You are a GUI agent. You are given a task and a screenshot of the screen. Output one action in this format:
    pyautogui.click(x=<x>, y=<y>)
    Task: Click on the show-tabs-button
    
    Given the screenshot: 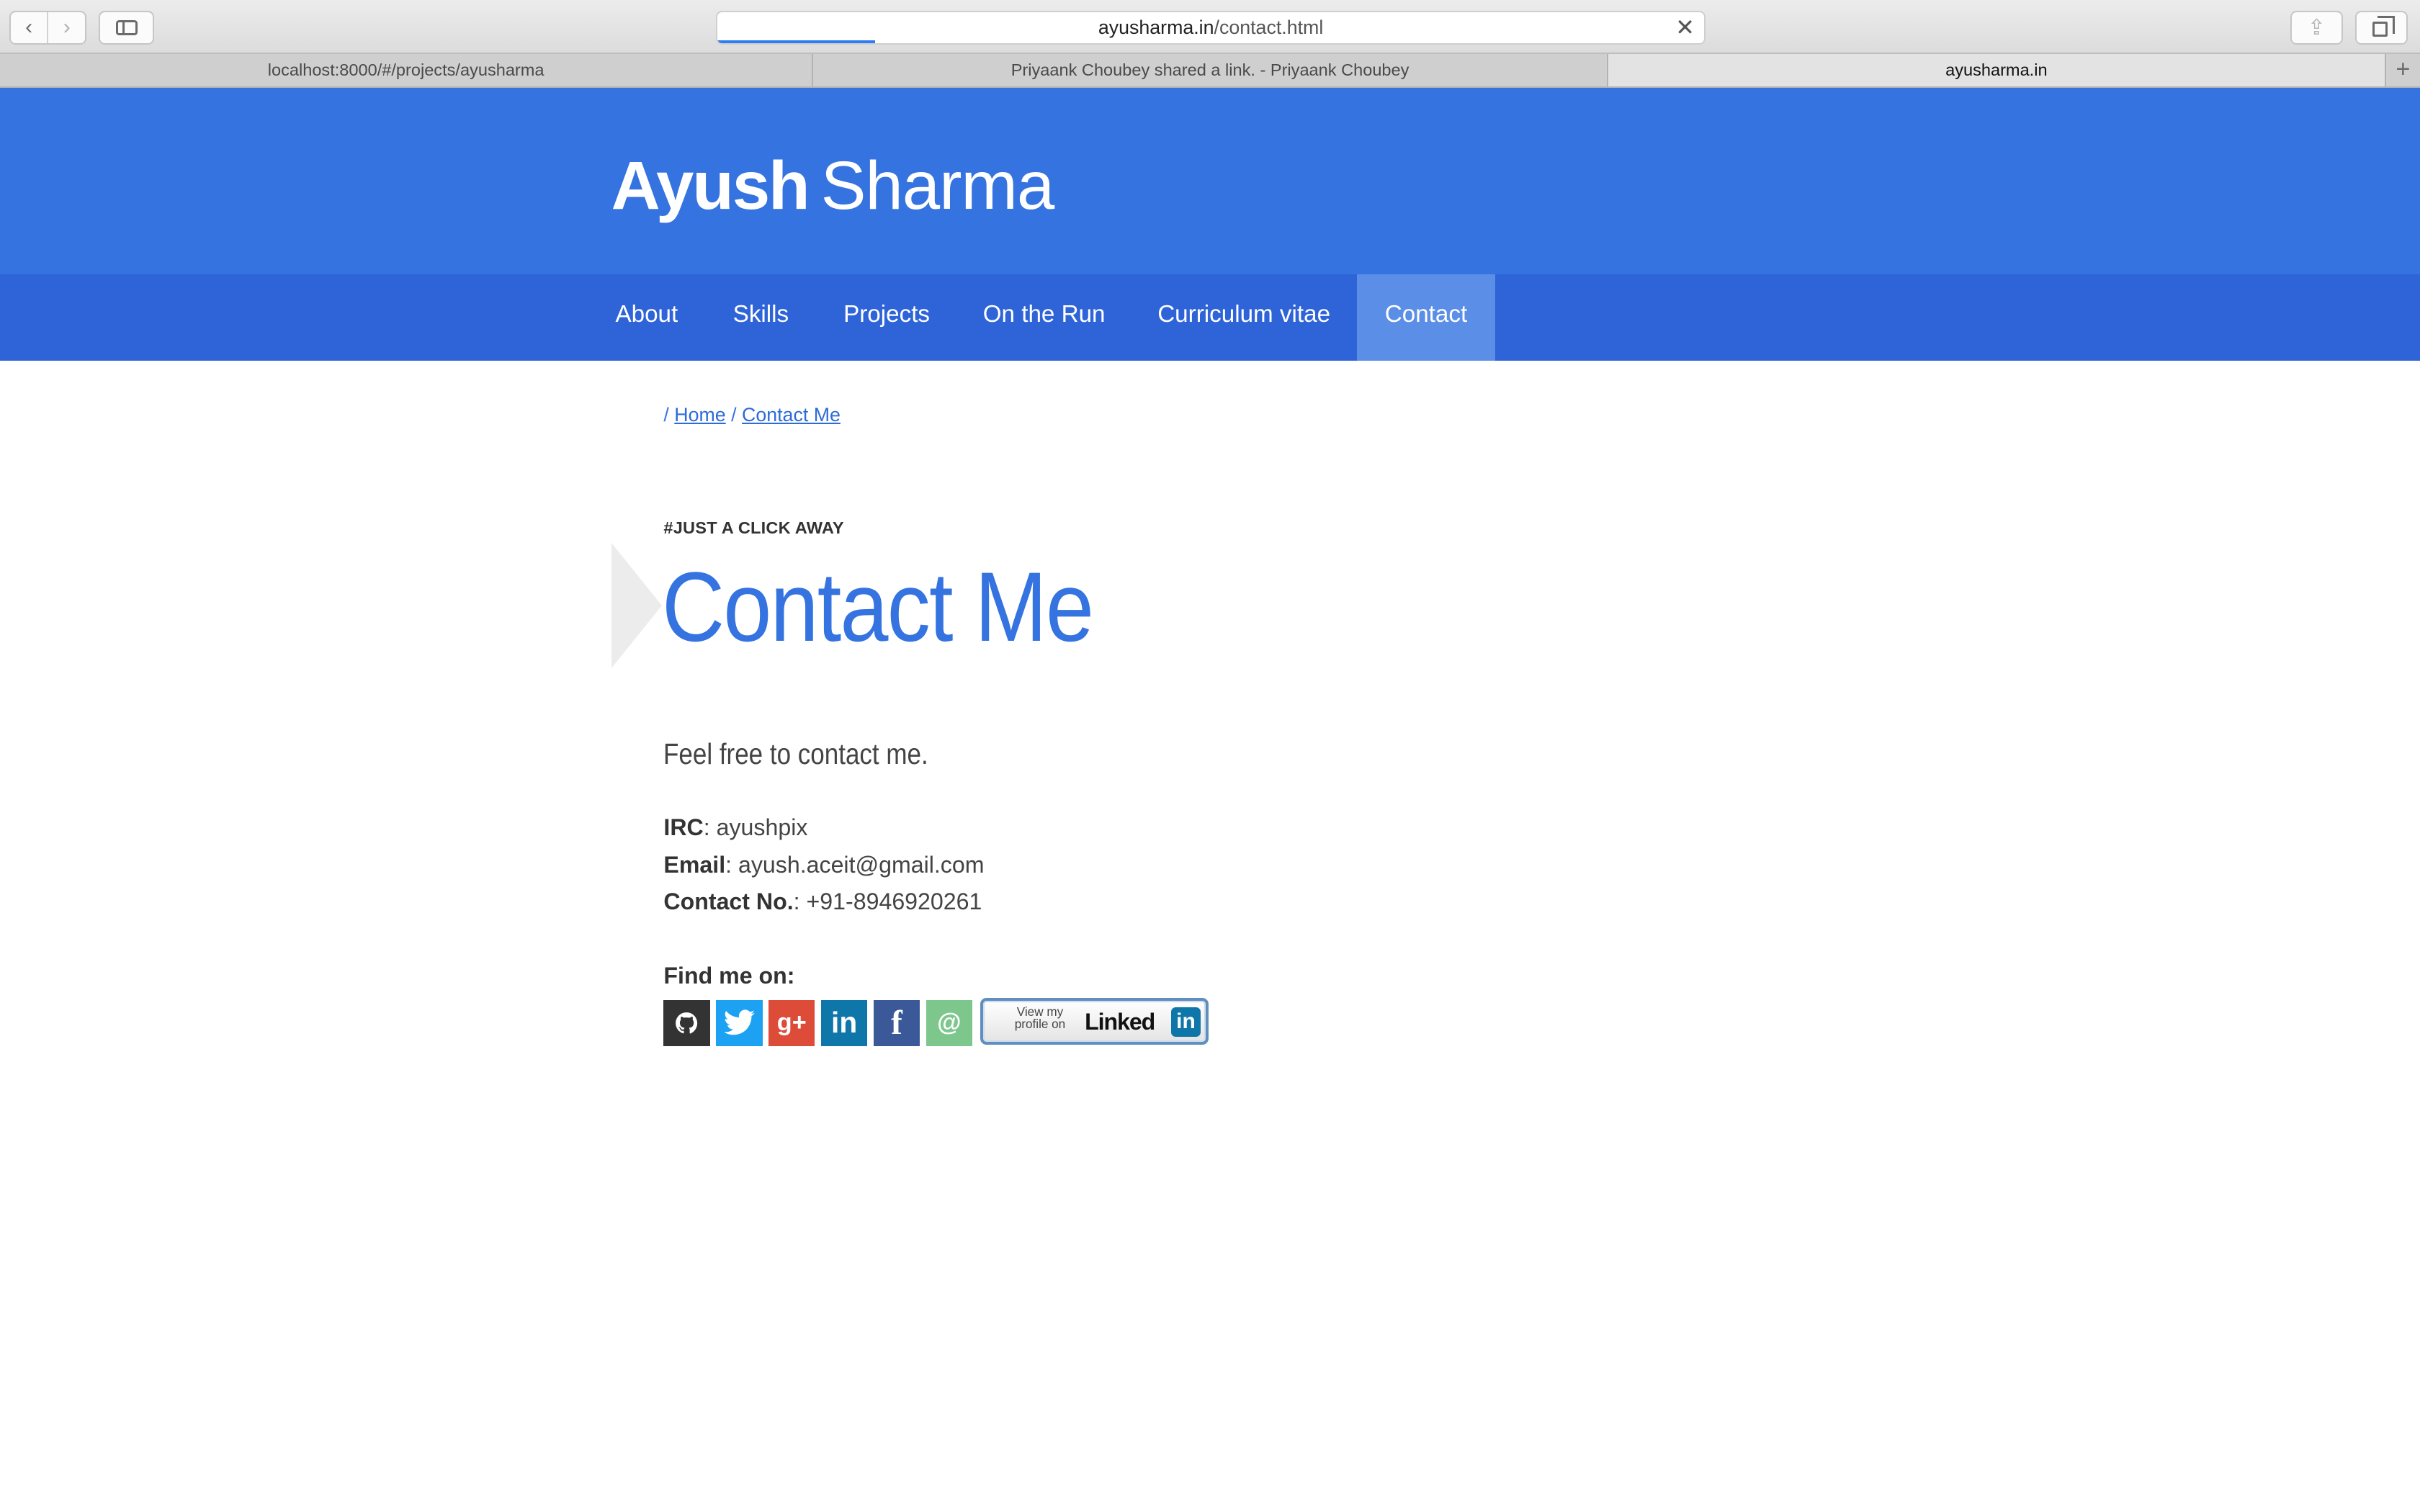 What is the action you would take?
    pyautogui.click(x=2381, y=28)
    